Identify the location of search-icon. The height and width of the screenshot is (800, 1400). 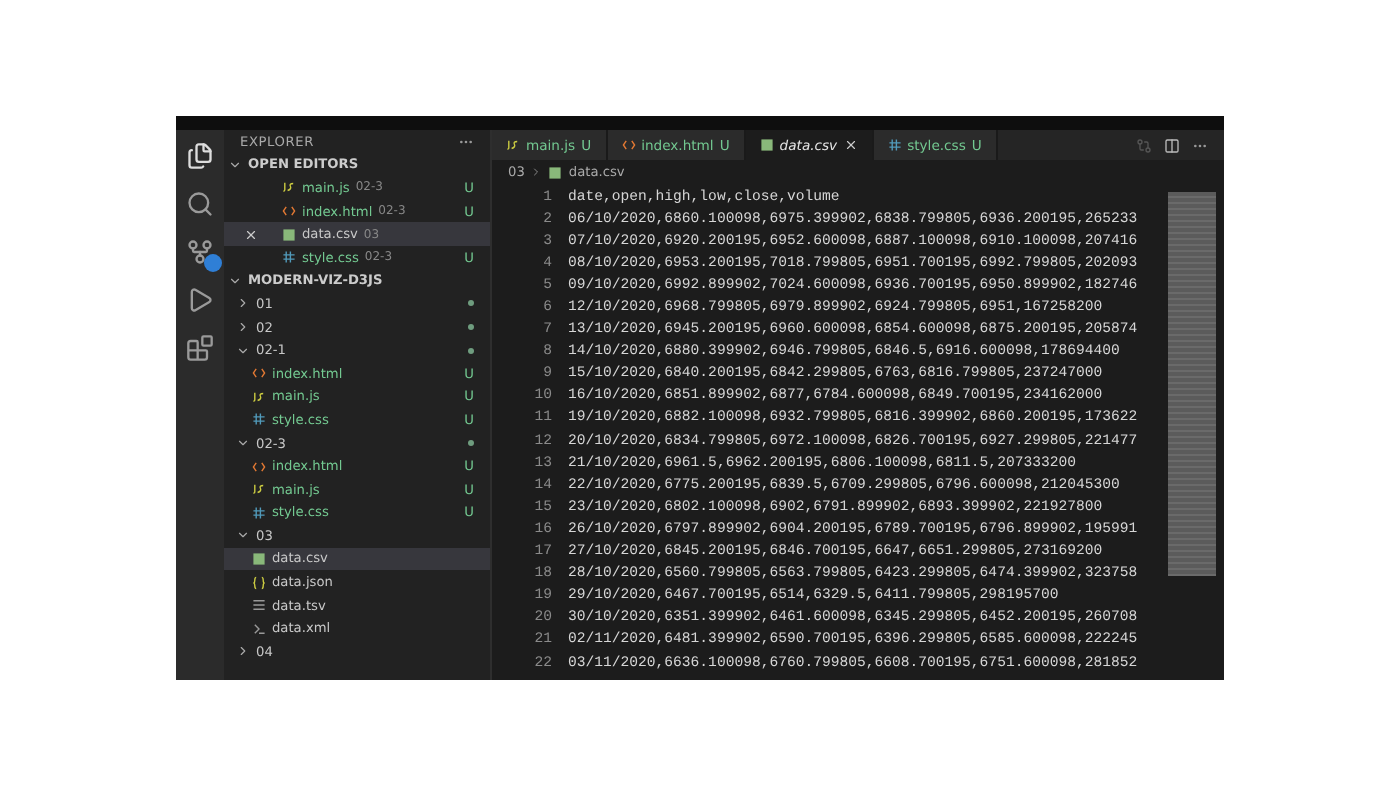
(200, 204).